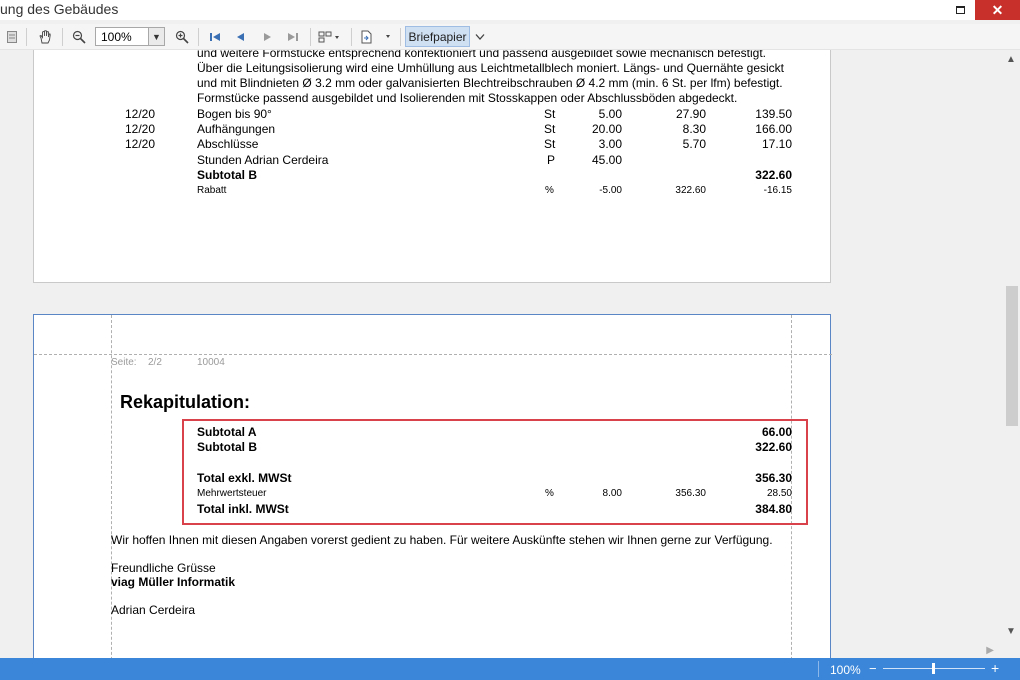 This screenshot has height=680, width=1020. I want to click on margin-guide, so click(433, 354).